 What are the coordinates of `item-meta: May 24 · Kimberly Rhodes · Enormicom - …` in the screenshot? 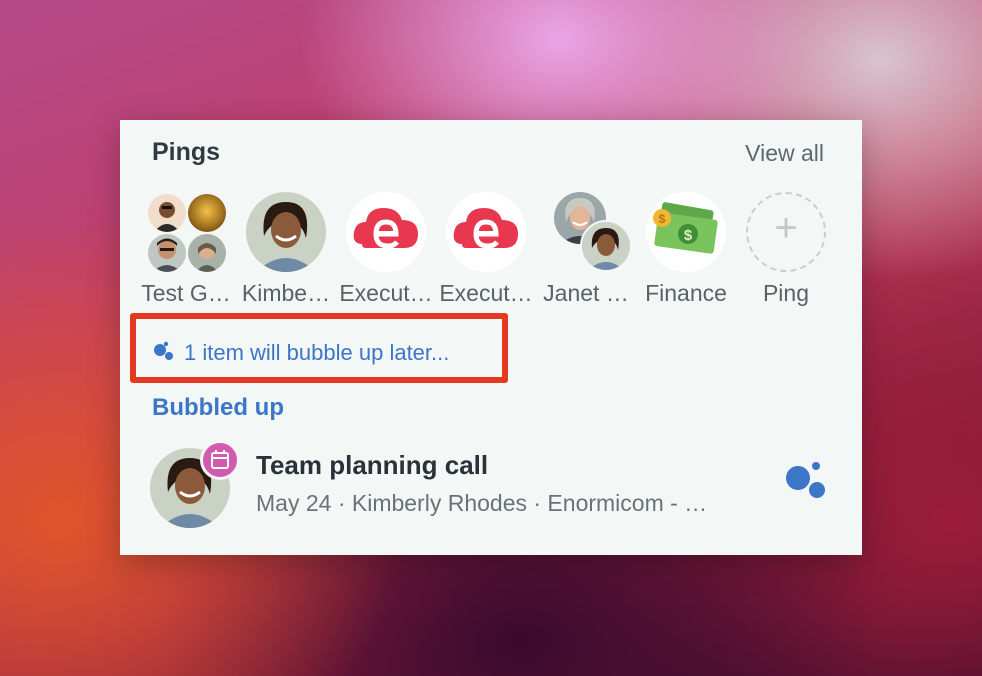 It's located at (482, 503).